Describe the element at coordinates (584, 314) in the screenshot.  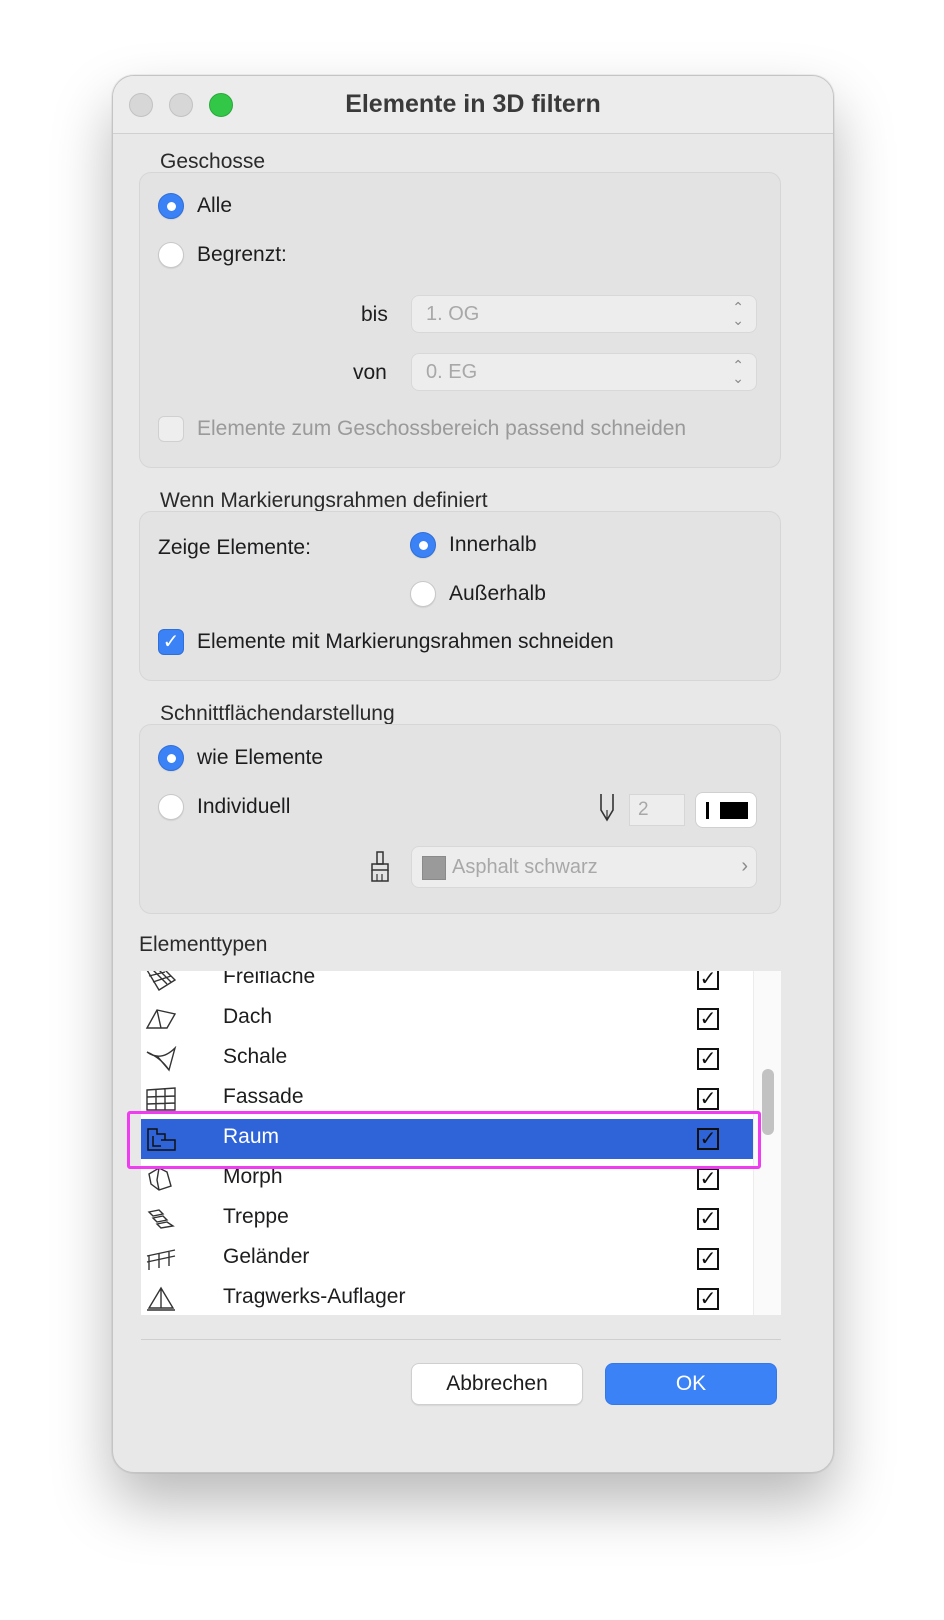
I see `bis-story-popup: 1. OG ⌃ ⌄` at that location.